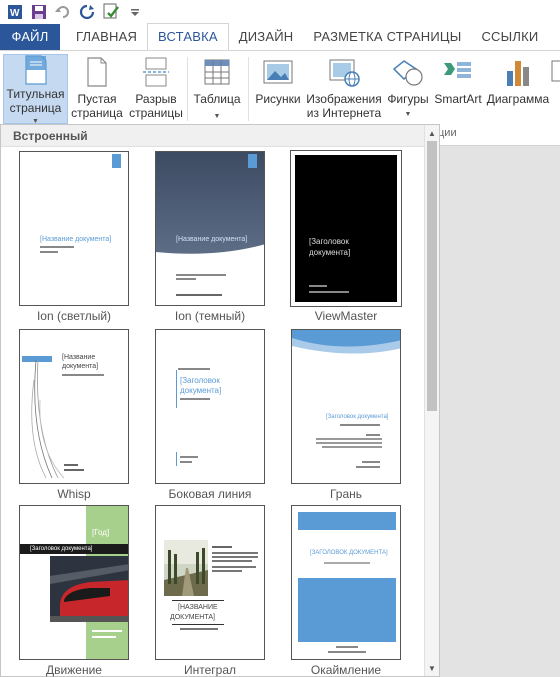 This screenshot has height=677, width=560. I want to click on cover-integral: [НАЗВАНИЕ ДОКУМЕНТА] Интеграл, so click(210, 591).